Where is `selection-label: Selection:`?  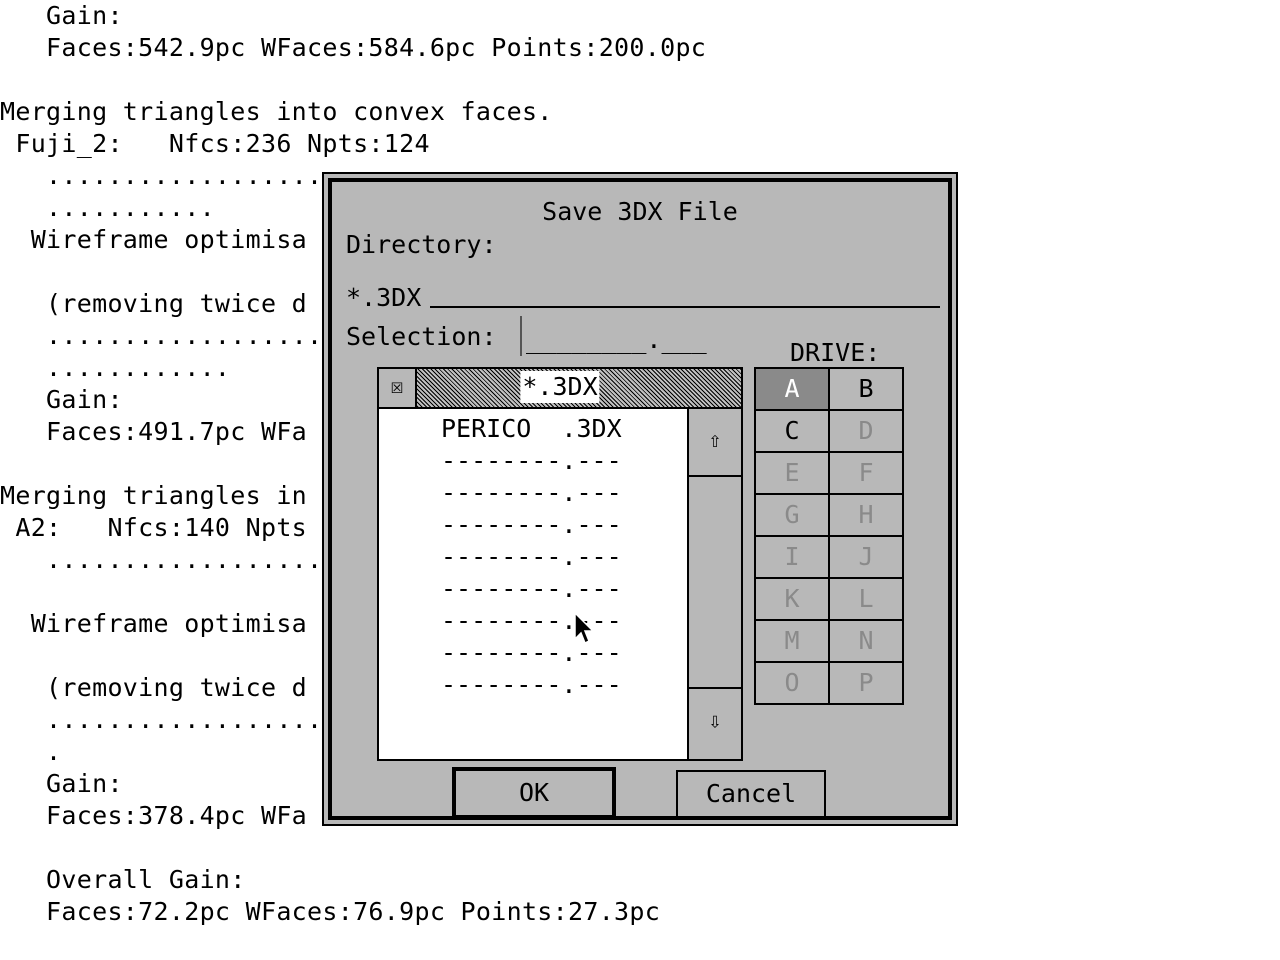 selection-label: Selection: is located at coordinates (421, 336).